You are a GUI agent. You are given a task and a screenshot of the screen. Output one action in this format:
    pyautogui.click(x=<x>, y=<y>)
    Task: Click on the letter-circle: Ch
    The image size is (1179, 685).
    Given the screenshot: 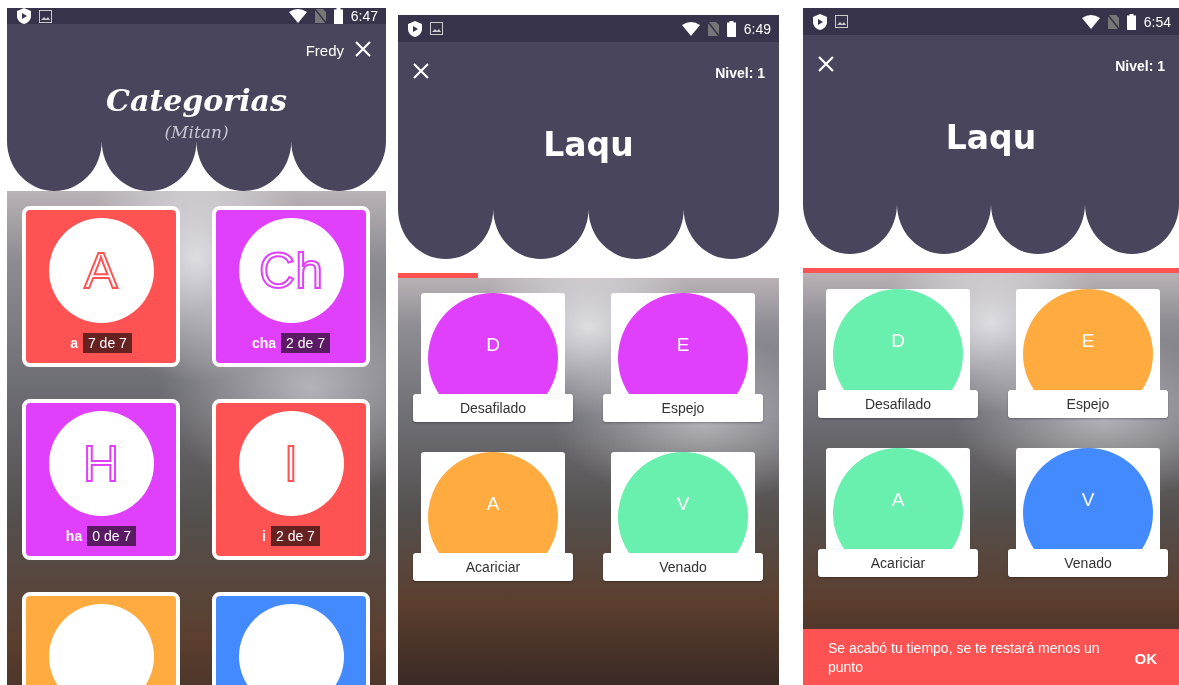 What is the action you would take?
    pyautogui.click(x=291, y=270)
    